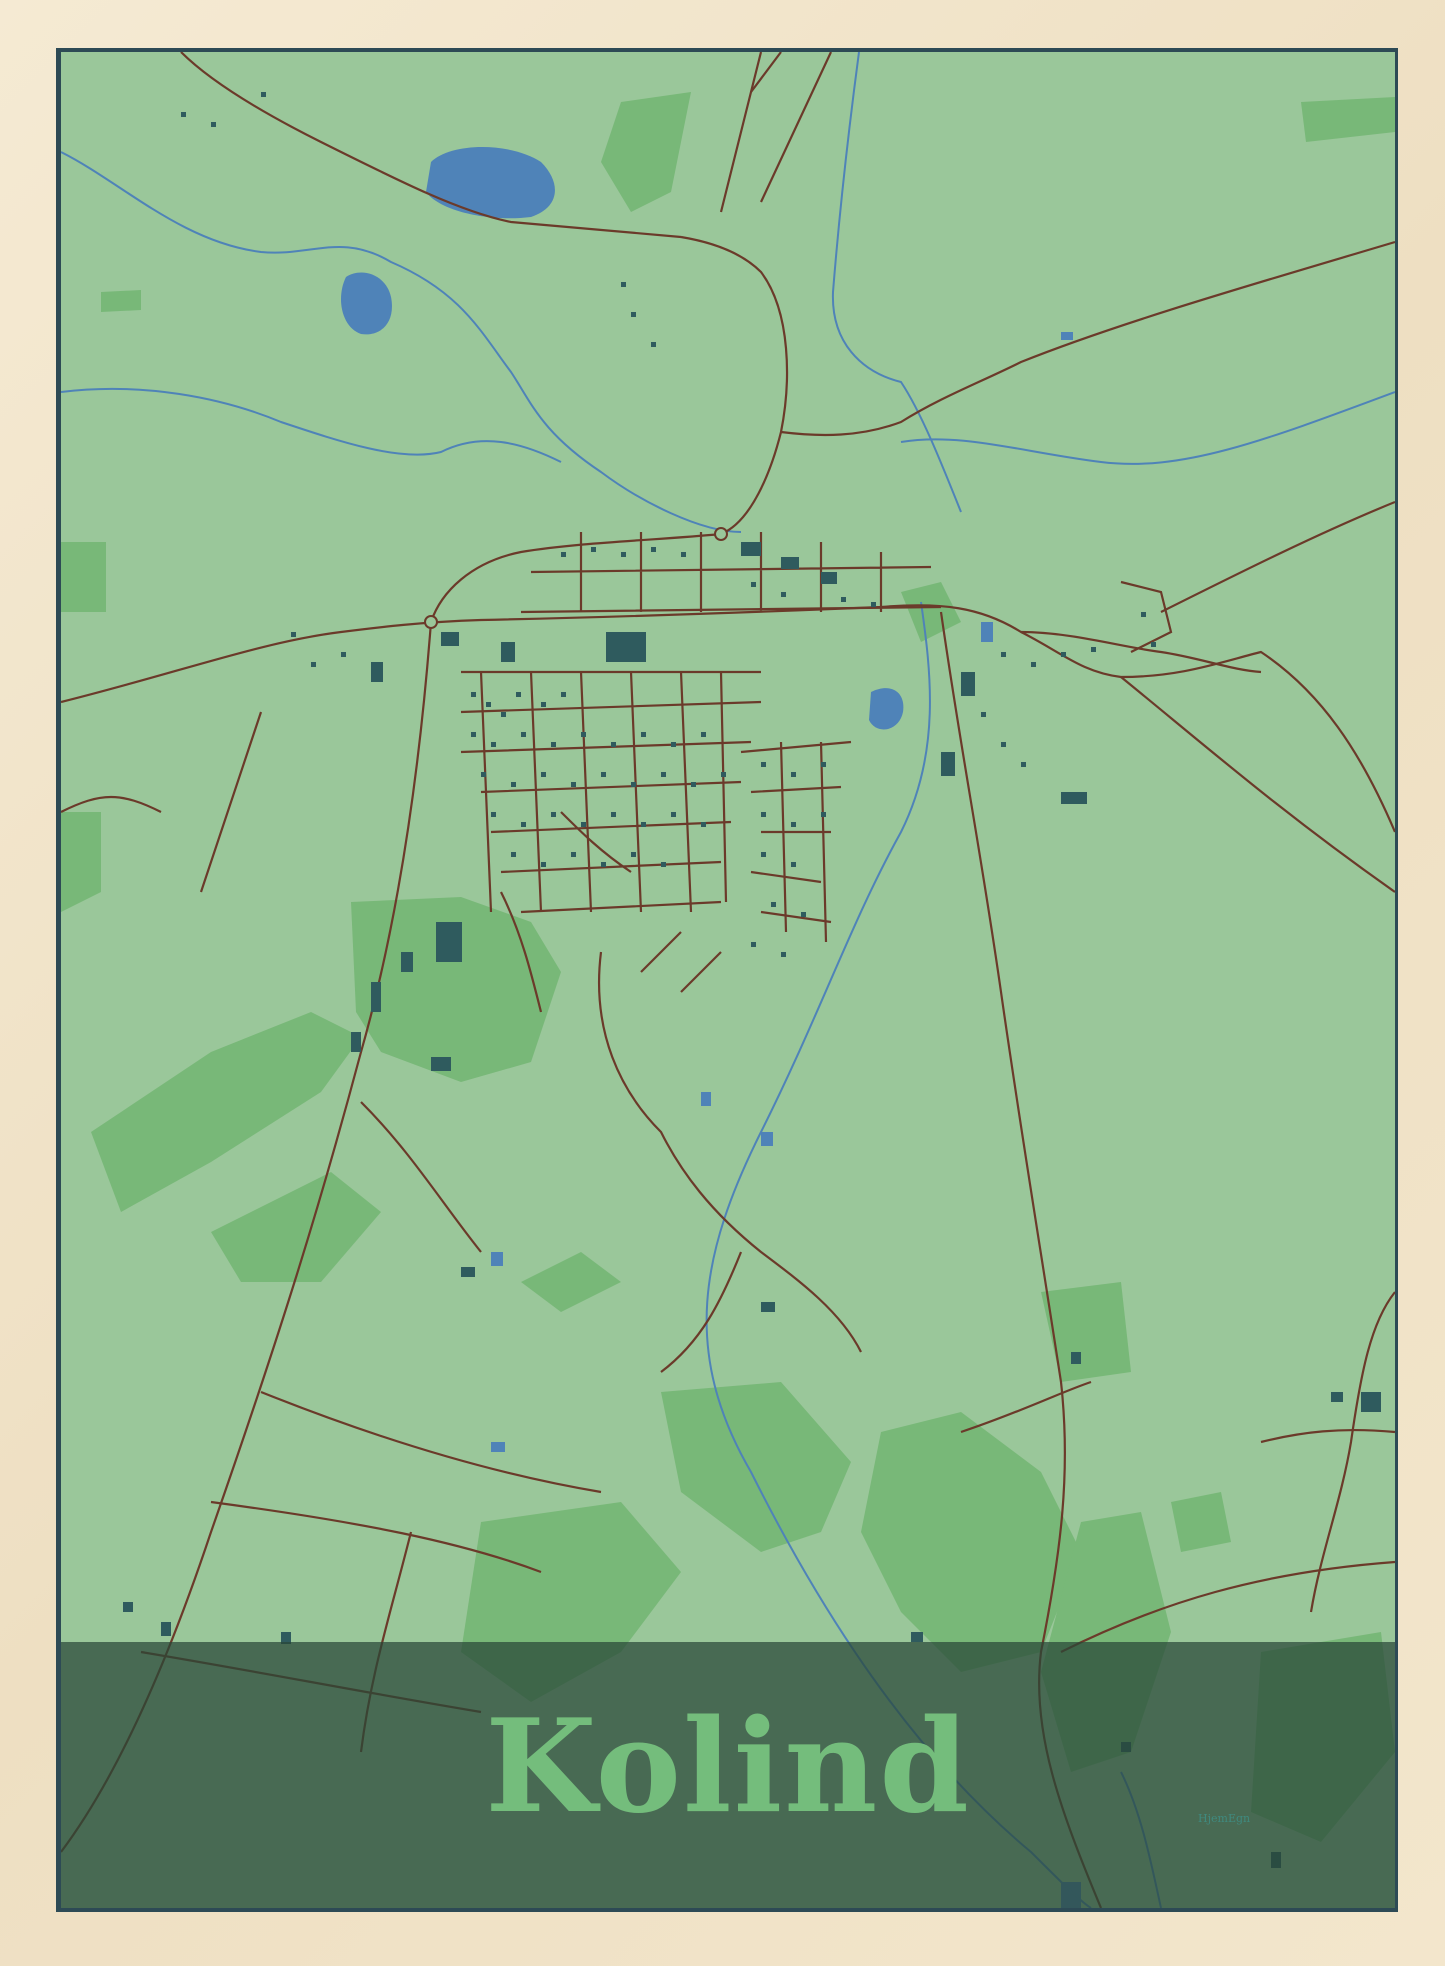 The image size is (1445, 1966). I want to click on roundabout-layer, so click(576, 578).